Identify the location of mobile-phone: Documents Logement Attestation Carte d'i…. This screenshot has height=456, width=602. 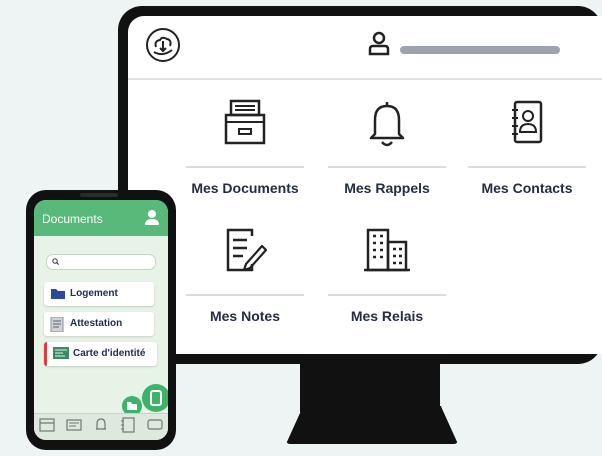
(101, 320).